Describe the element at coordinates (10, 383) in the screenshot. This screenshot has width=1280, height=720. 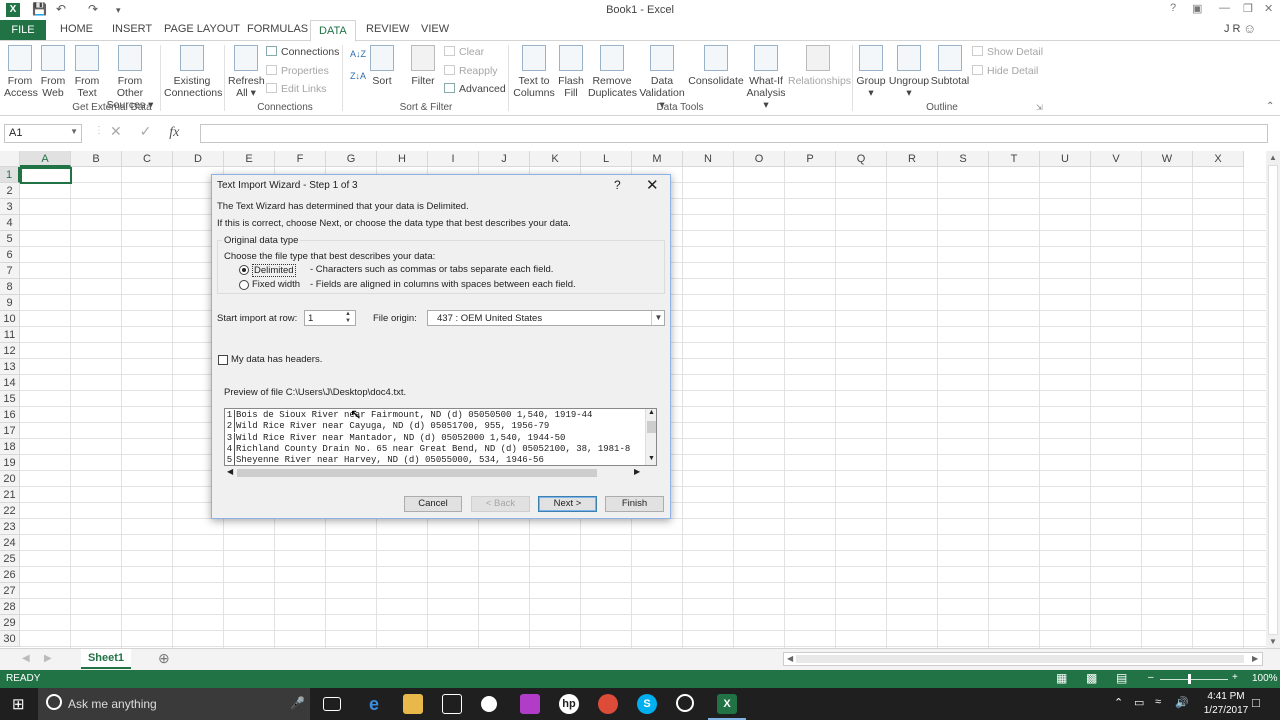
I see `row-header: 14` at that location.